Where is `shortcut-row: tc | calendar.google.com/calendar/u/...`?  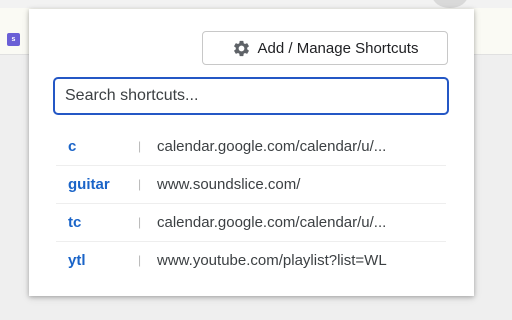
shortcut-row: tc | calendar.google.com/calendar/u/... is located at coordinates (251, 223).